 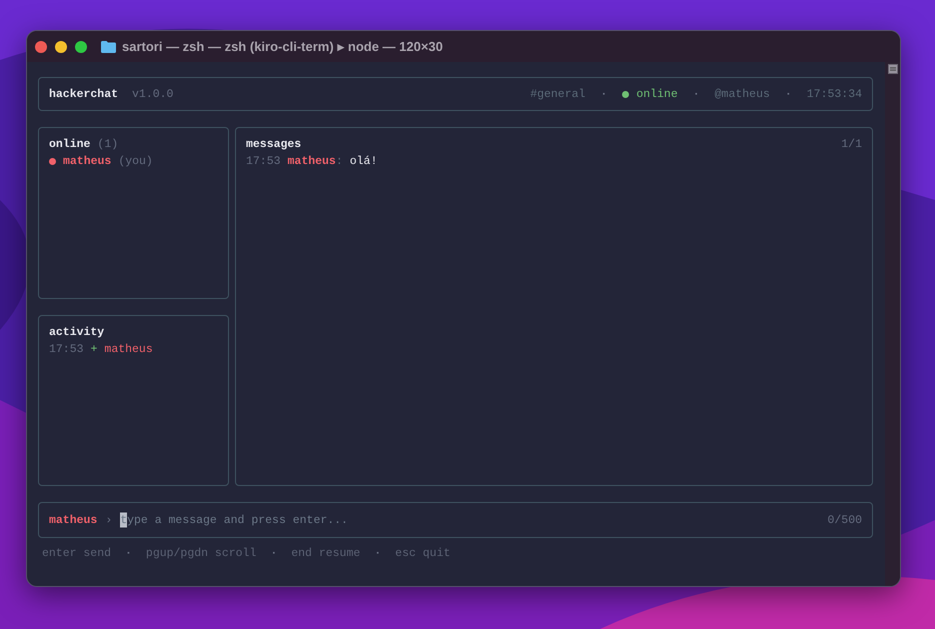 What do you see at coordinates (312, 161) in the screenshot?
I see `message-author: matheus` at bounding box center [312, 161].